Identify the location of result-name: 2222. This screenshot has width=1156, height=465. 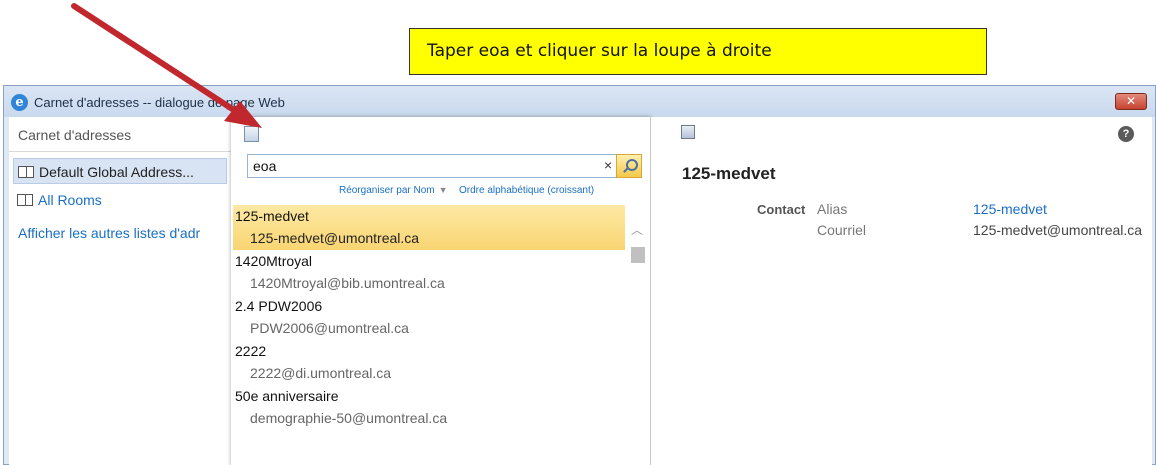
(251, 351).